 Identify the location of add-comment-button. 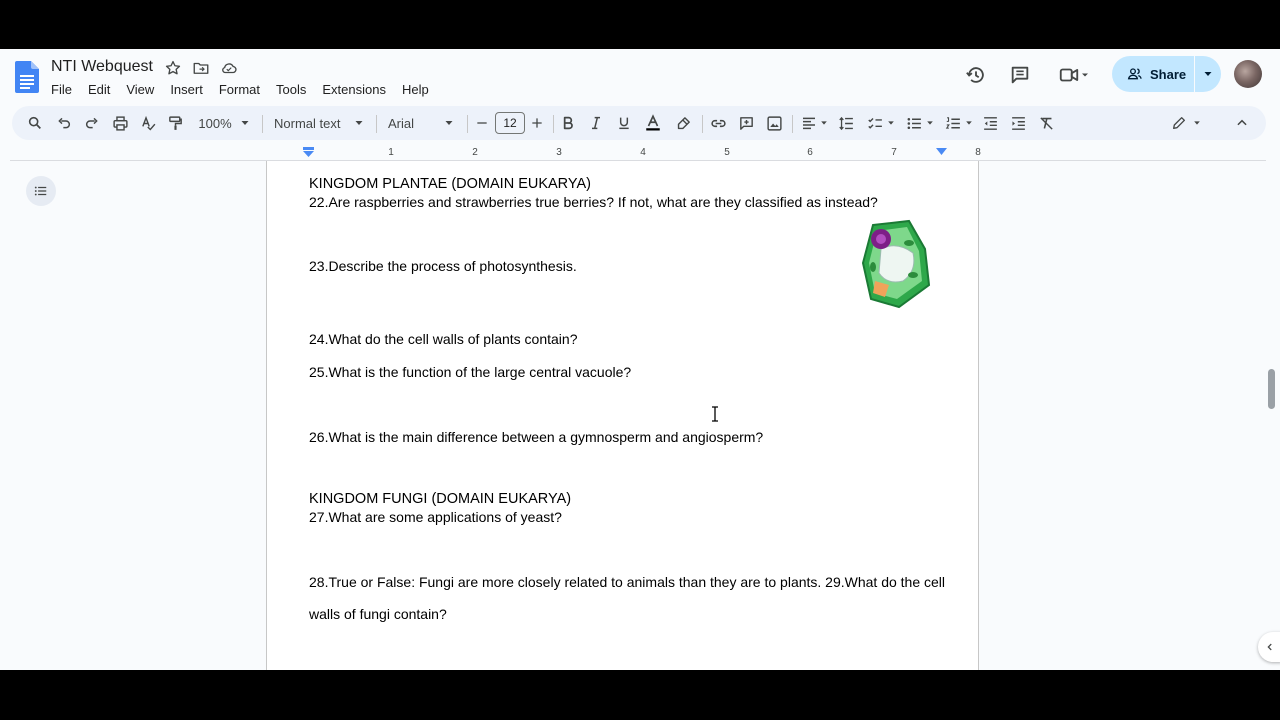
(746, 123).